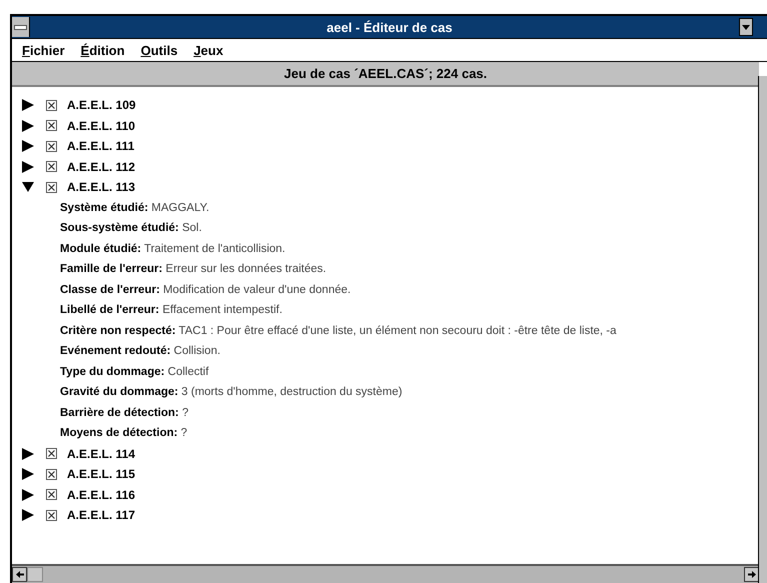 This screenshot has width=767, height=583. Describe the element at coordinates (385, 74) in the screenshot. I see `case-set-header: Jeu de cas ´AEEL.CAS´; 224 cas.` at that location.